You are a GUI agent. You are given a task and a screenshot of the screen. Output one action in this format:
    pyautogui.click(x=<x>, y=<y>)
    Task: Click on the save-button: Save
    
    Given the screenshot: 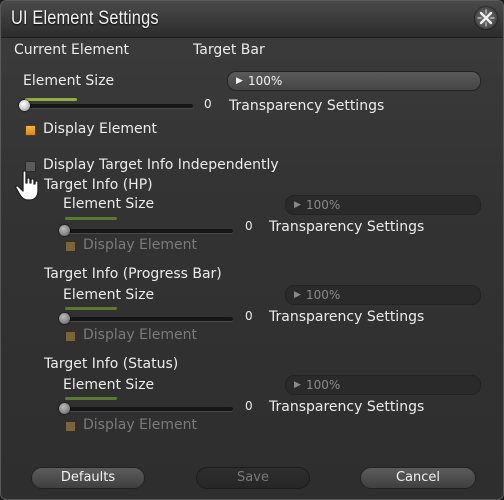 What is the action you would take?
    pyautogui.click(x=253, y=478)
    